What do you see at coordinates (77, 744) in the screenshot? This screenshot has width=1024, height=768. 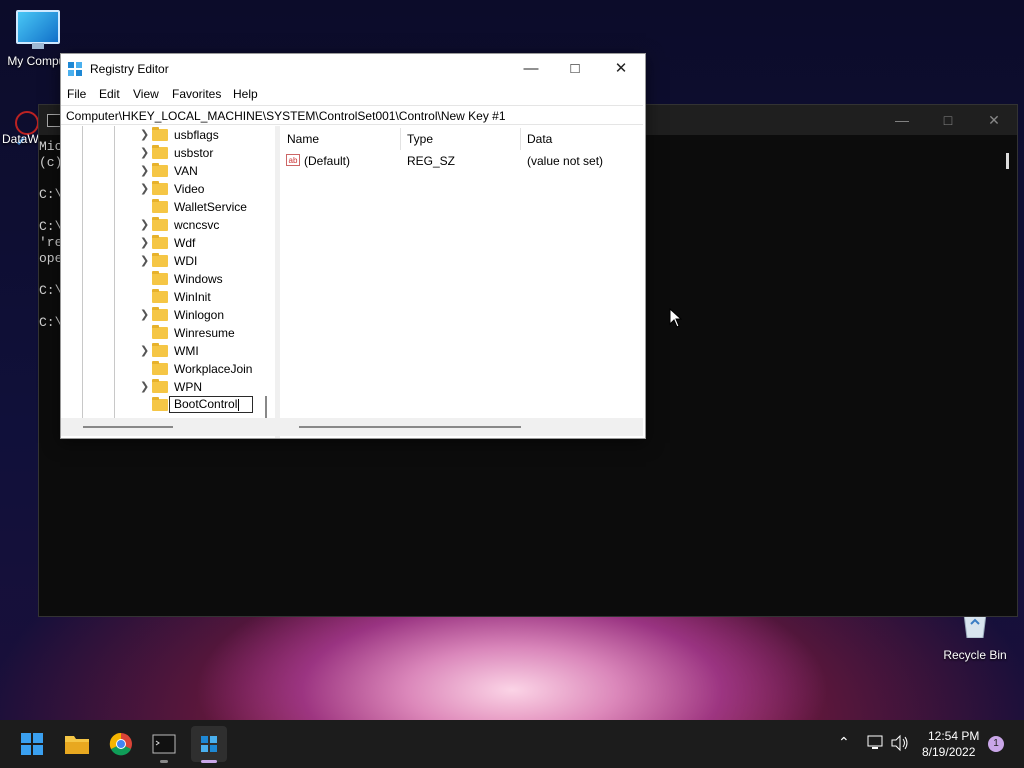 I see `file-explorer-button` at bounding box center [77, 744].